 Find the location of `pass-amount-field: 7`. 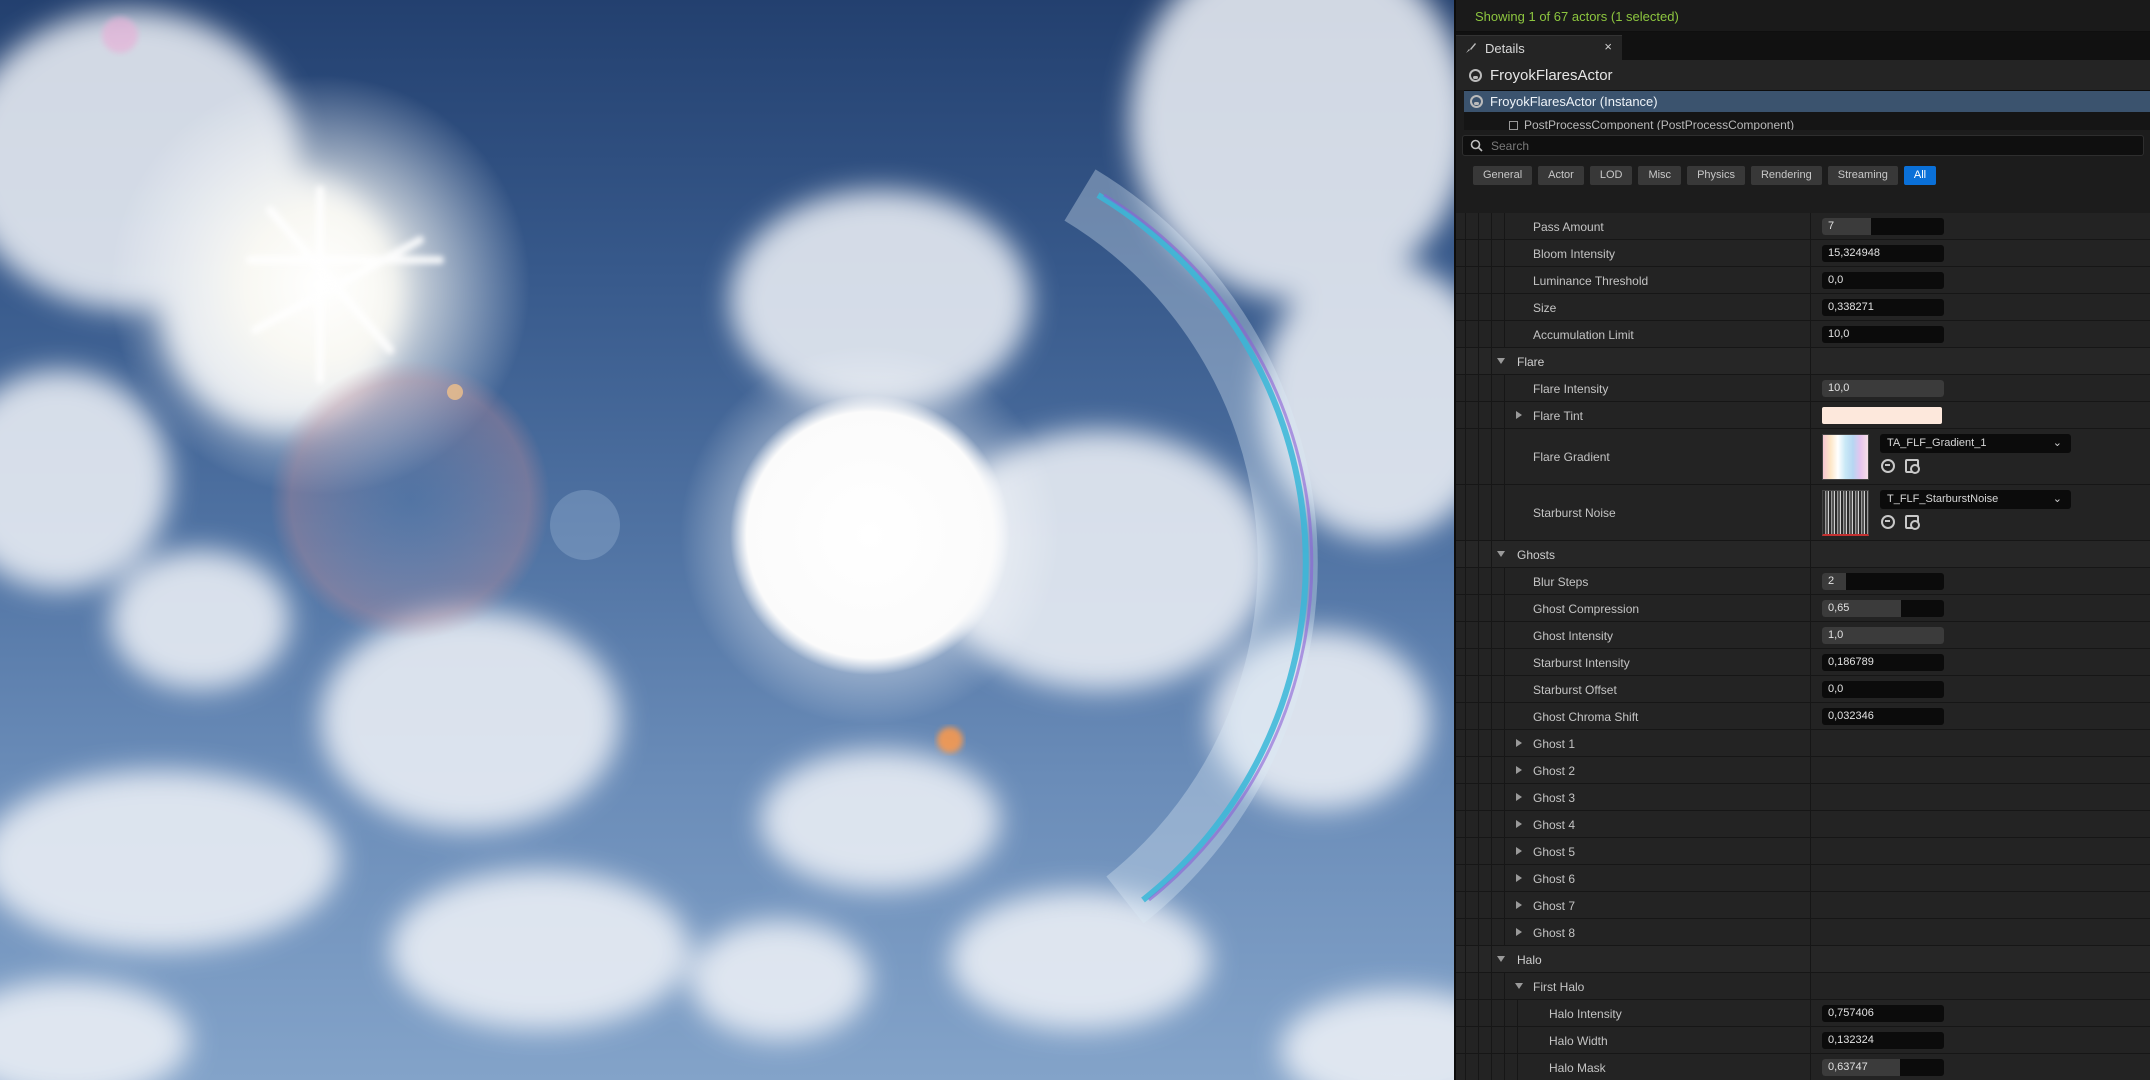

pass-amount-field: 7 is located at coordinates (1883, 226).